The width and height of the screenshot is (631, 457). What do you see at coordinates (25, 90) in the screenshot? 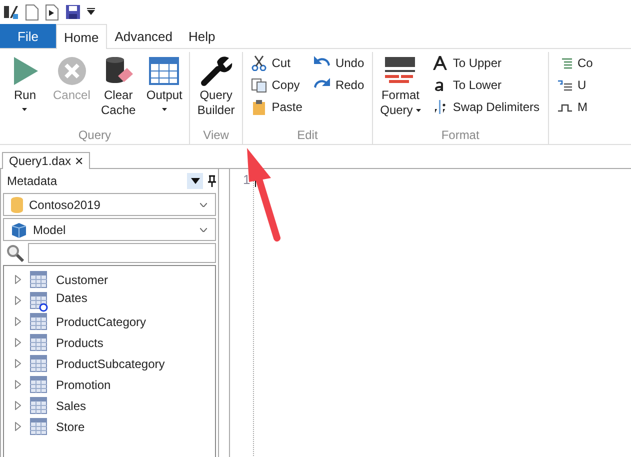
I see `ribbon-button: Run` at bounding box center [25, 90].